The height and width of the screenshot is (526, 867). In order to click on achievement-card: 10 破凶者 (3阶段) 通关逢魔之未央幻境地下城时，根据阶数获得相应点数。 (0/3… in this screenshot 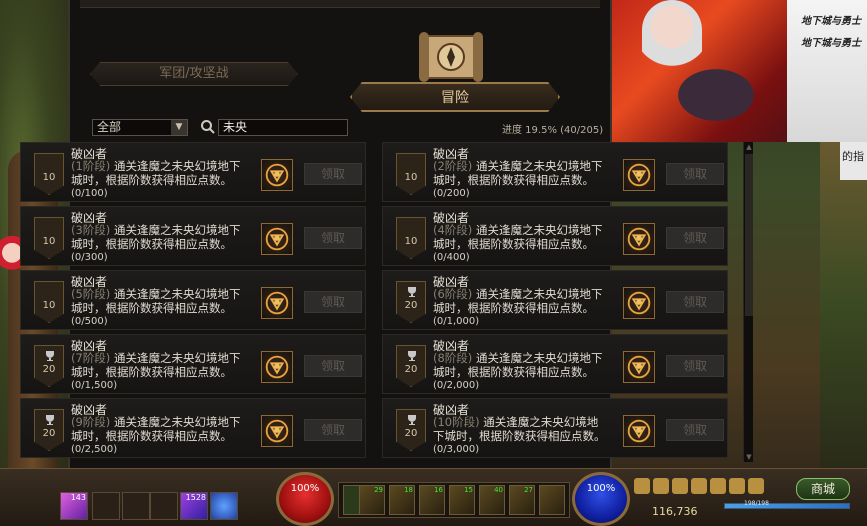, I will do `click(193, 236)`.